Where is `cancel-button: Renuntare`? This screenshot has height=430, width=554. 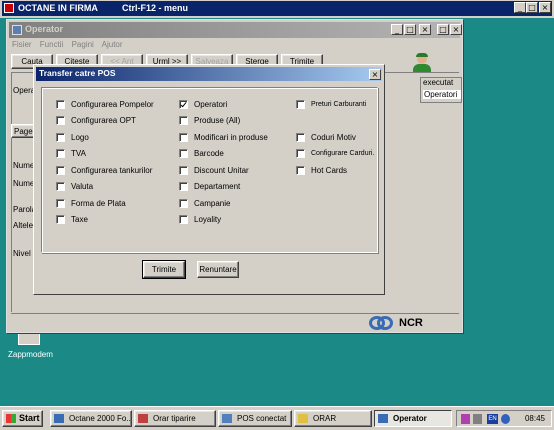
cancel-button: Renuntare is located at coordinates (218, 269).